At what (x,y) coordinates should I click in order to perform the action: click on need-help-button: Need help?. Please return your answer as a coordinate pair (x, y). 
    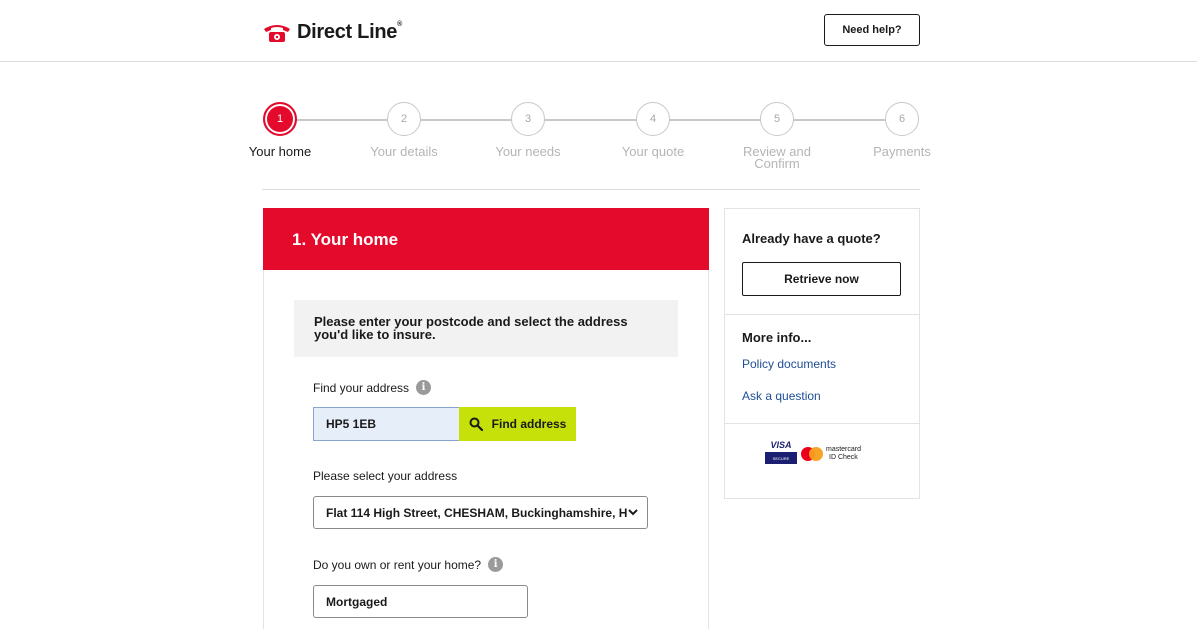
    Looking at the image, I should click on (872, 30).